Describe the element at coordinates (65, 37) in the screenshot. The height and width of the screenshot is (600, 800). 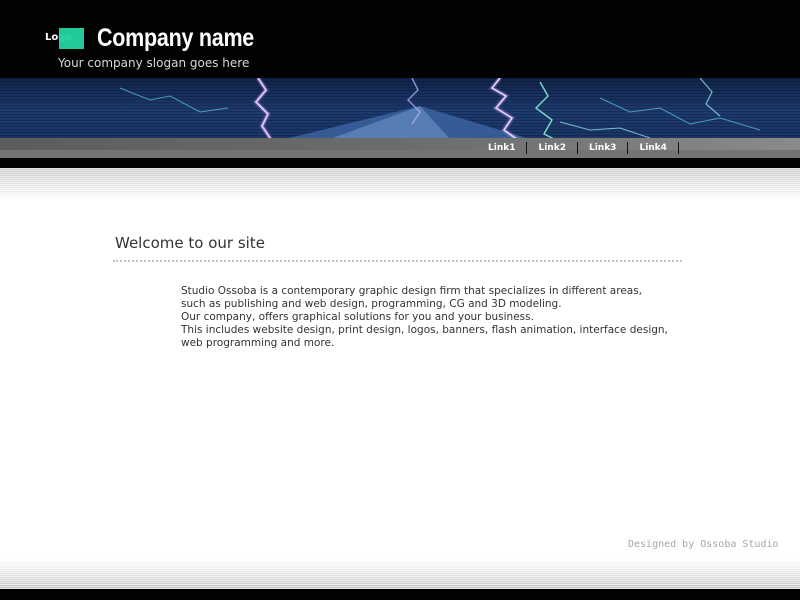
I see `logo-text-part2: go` at that location.